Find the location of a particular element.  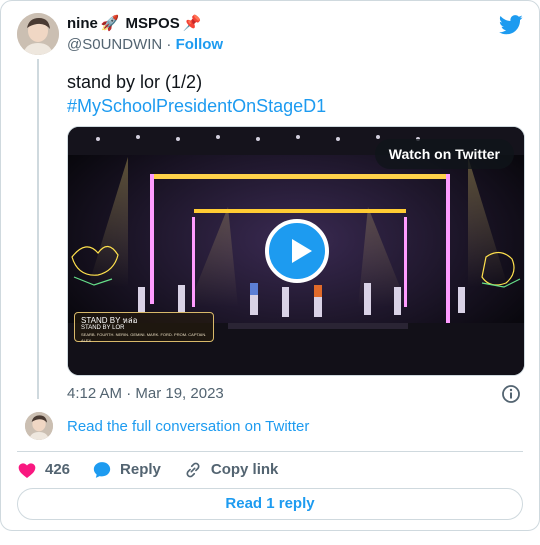

read-conversation-link: Read the full conversation on Twitter is located at coordinates (188, 427).